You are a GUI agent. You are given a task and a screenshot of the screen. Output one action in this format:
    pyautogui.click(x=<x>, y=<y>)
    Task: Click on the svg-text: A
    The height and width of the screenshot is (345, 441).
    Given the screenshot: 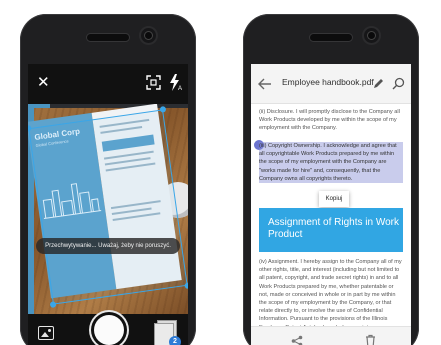 What is the action you would take?
    pyautogui.click(x=180, y=88)
    